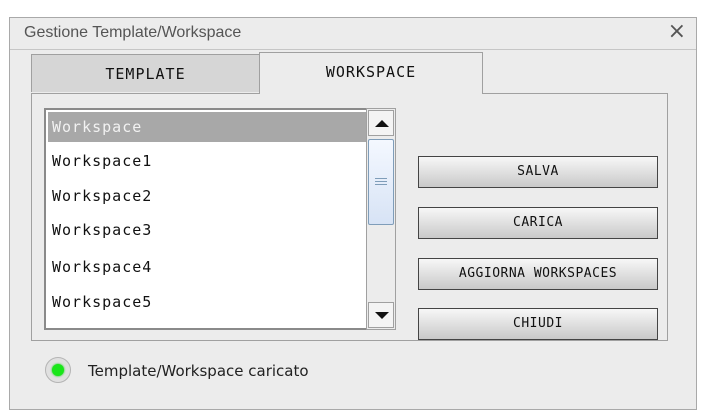 The width and height of the screenshot is (704, 410). Describe the element at coordinates (209, 196) in the screenshot. I see `list-item: Workspace2` at that location.